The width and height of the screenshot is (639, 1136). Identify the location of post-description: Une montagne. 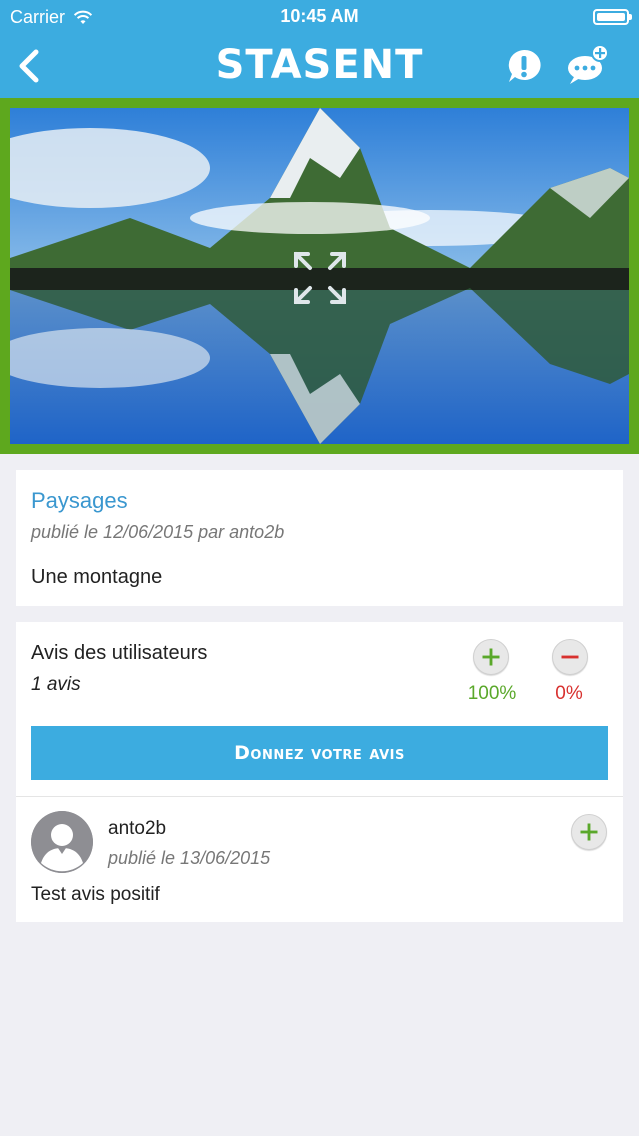
(97, 577).